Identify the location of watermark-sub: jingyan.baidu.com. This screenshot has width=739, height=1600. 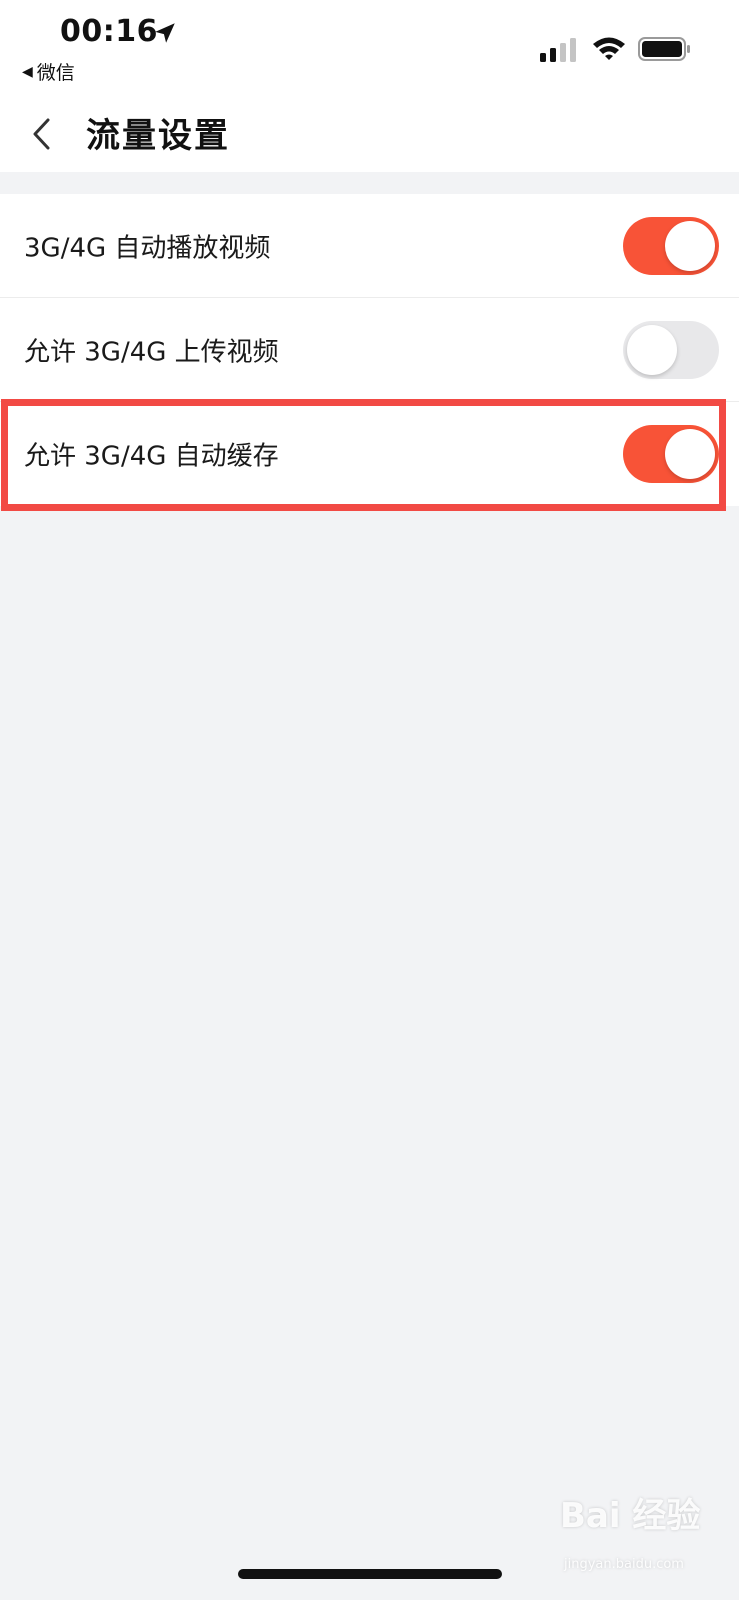
(624, 1564).